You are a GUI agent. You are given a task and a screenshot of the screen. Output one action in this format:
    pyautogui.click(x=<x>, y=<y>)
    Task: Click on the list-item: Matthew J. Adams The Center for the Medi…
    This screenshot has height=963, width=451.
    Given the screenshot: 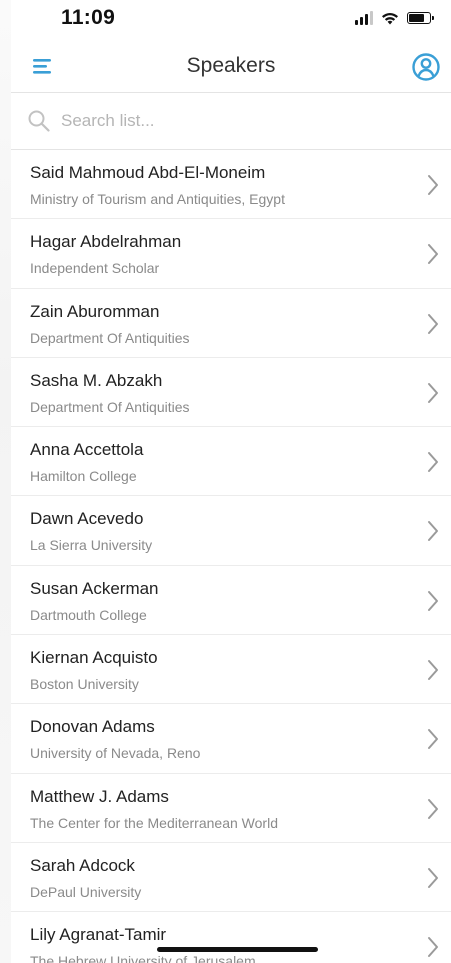 What is the action you would take?
    pyautogui.click(x=231, y=808)
    